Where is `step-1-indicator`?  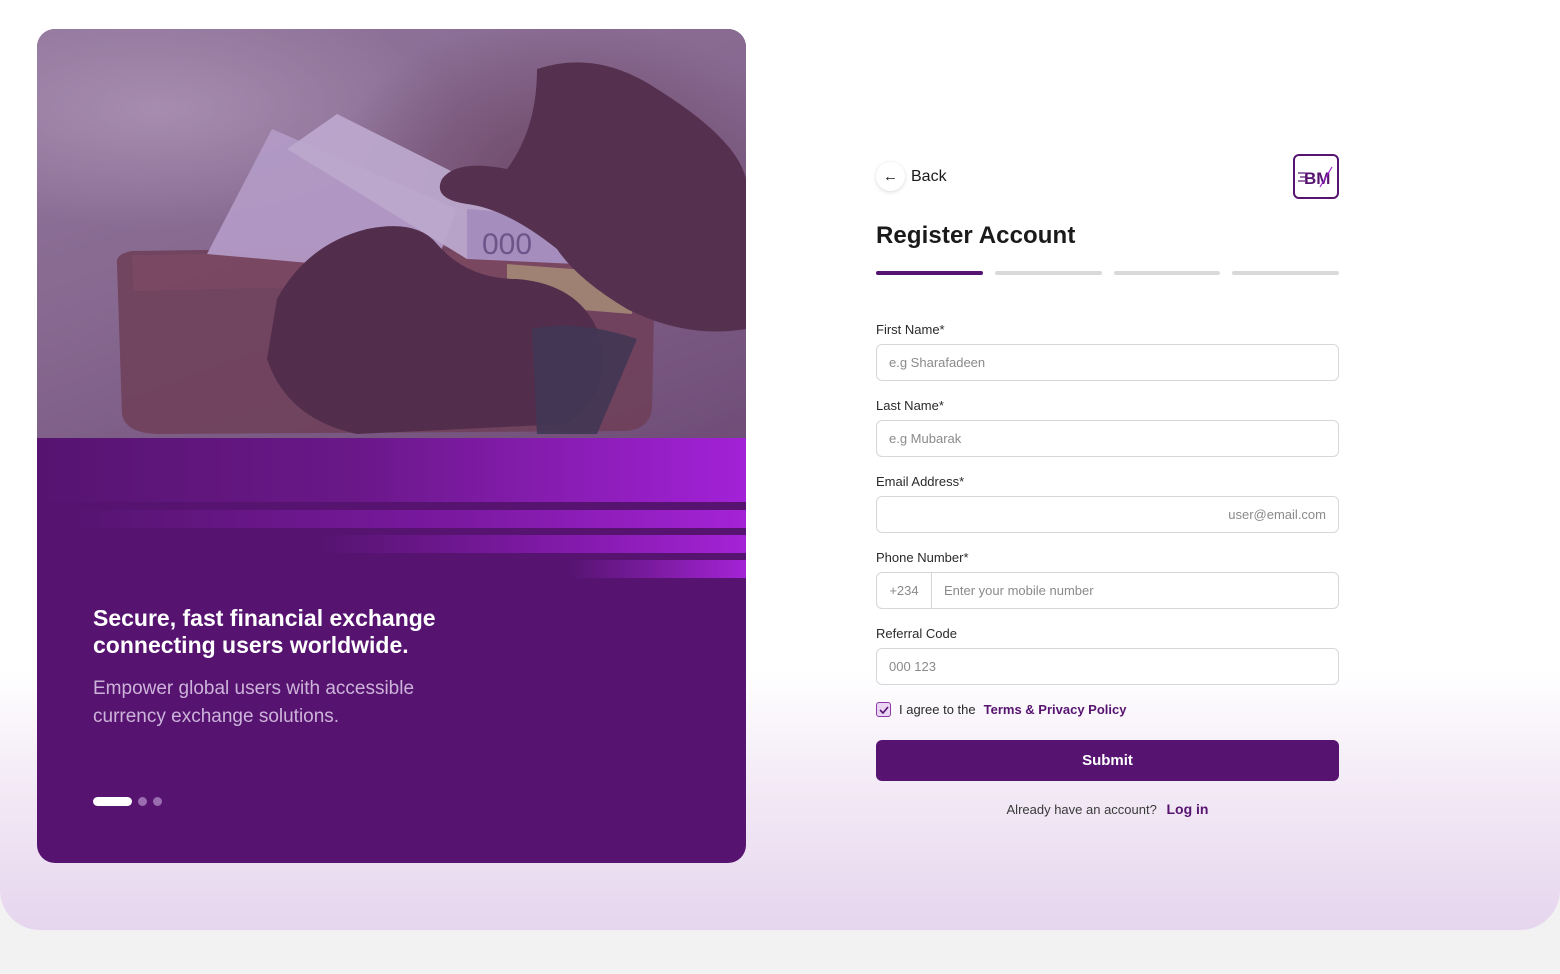 step-1-indicator is located at coordinates (929, 273).